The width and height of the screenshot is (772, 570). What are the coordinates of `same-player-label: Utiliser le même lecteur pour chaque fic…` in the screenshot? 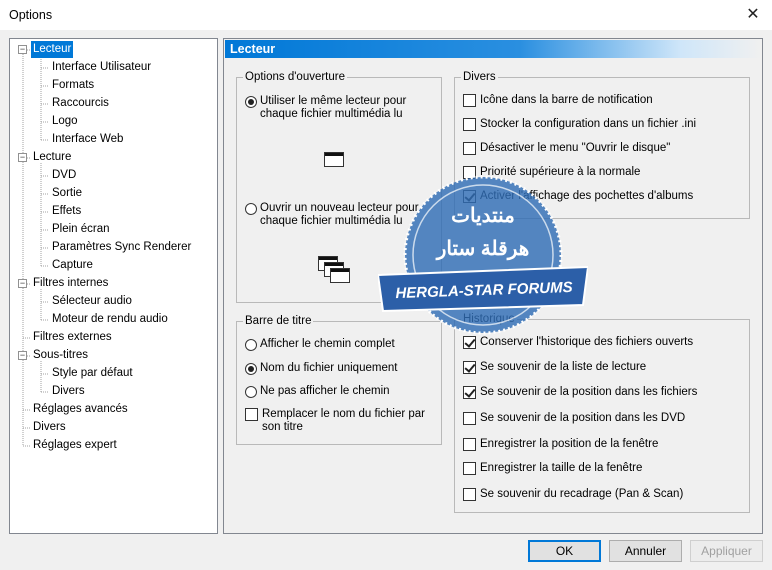 It's located at (333, 107).